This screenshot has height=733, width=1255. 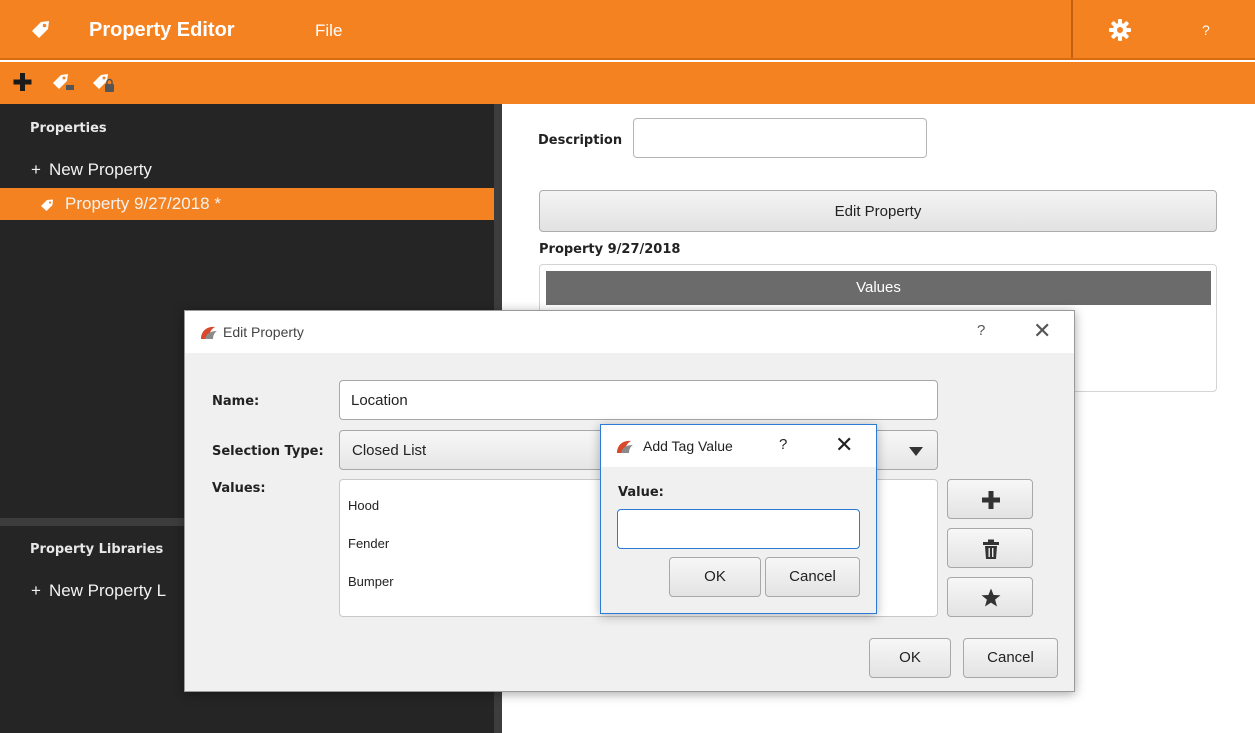 What do you see at coordinates (107, 590) in the screenshot?
I see `new-library-label: New Property L` at bounding box center [107, 590].